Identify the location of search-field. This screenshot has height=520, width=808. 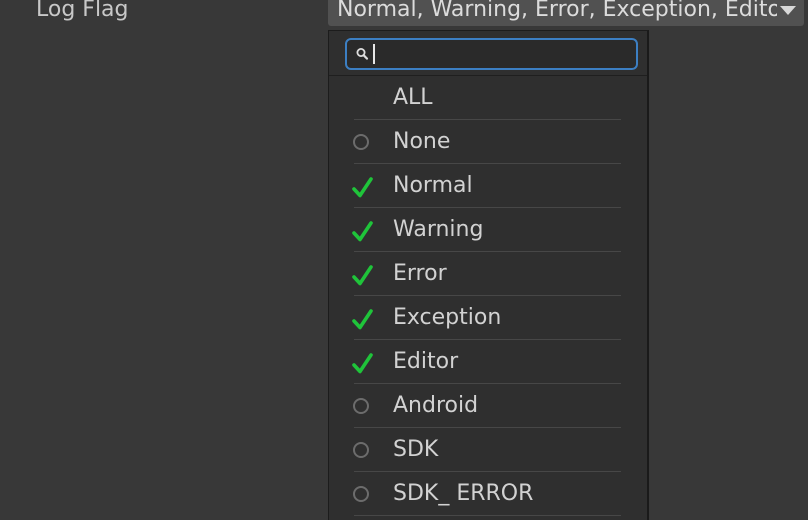
(491, 54).